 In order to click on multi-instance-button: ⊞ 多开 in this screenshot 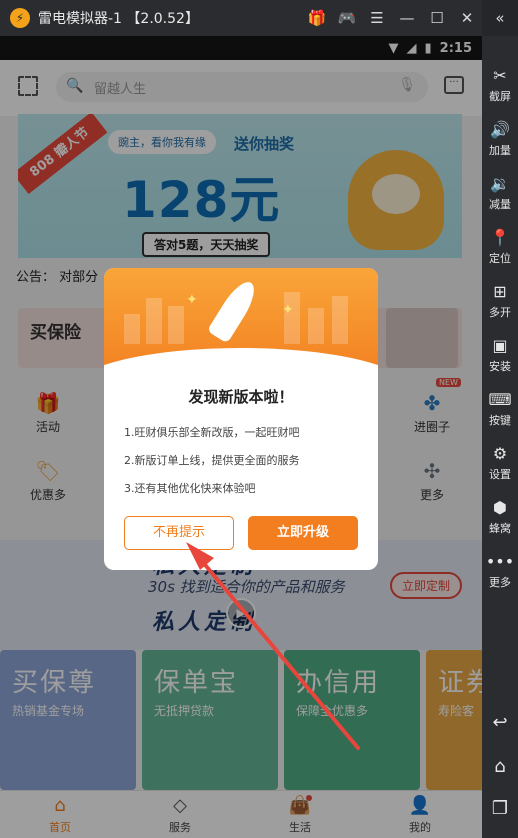, I will do `click(500, 301)`.